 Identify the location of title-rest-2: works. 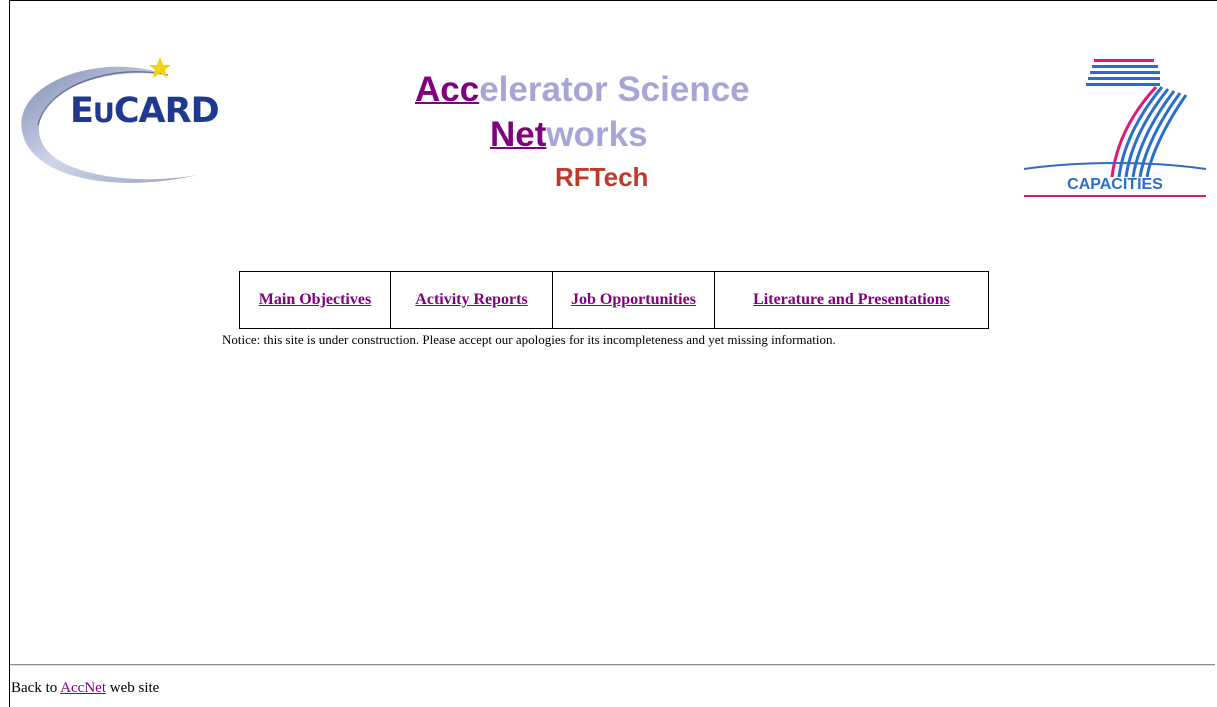
(597, 134).